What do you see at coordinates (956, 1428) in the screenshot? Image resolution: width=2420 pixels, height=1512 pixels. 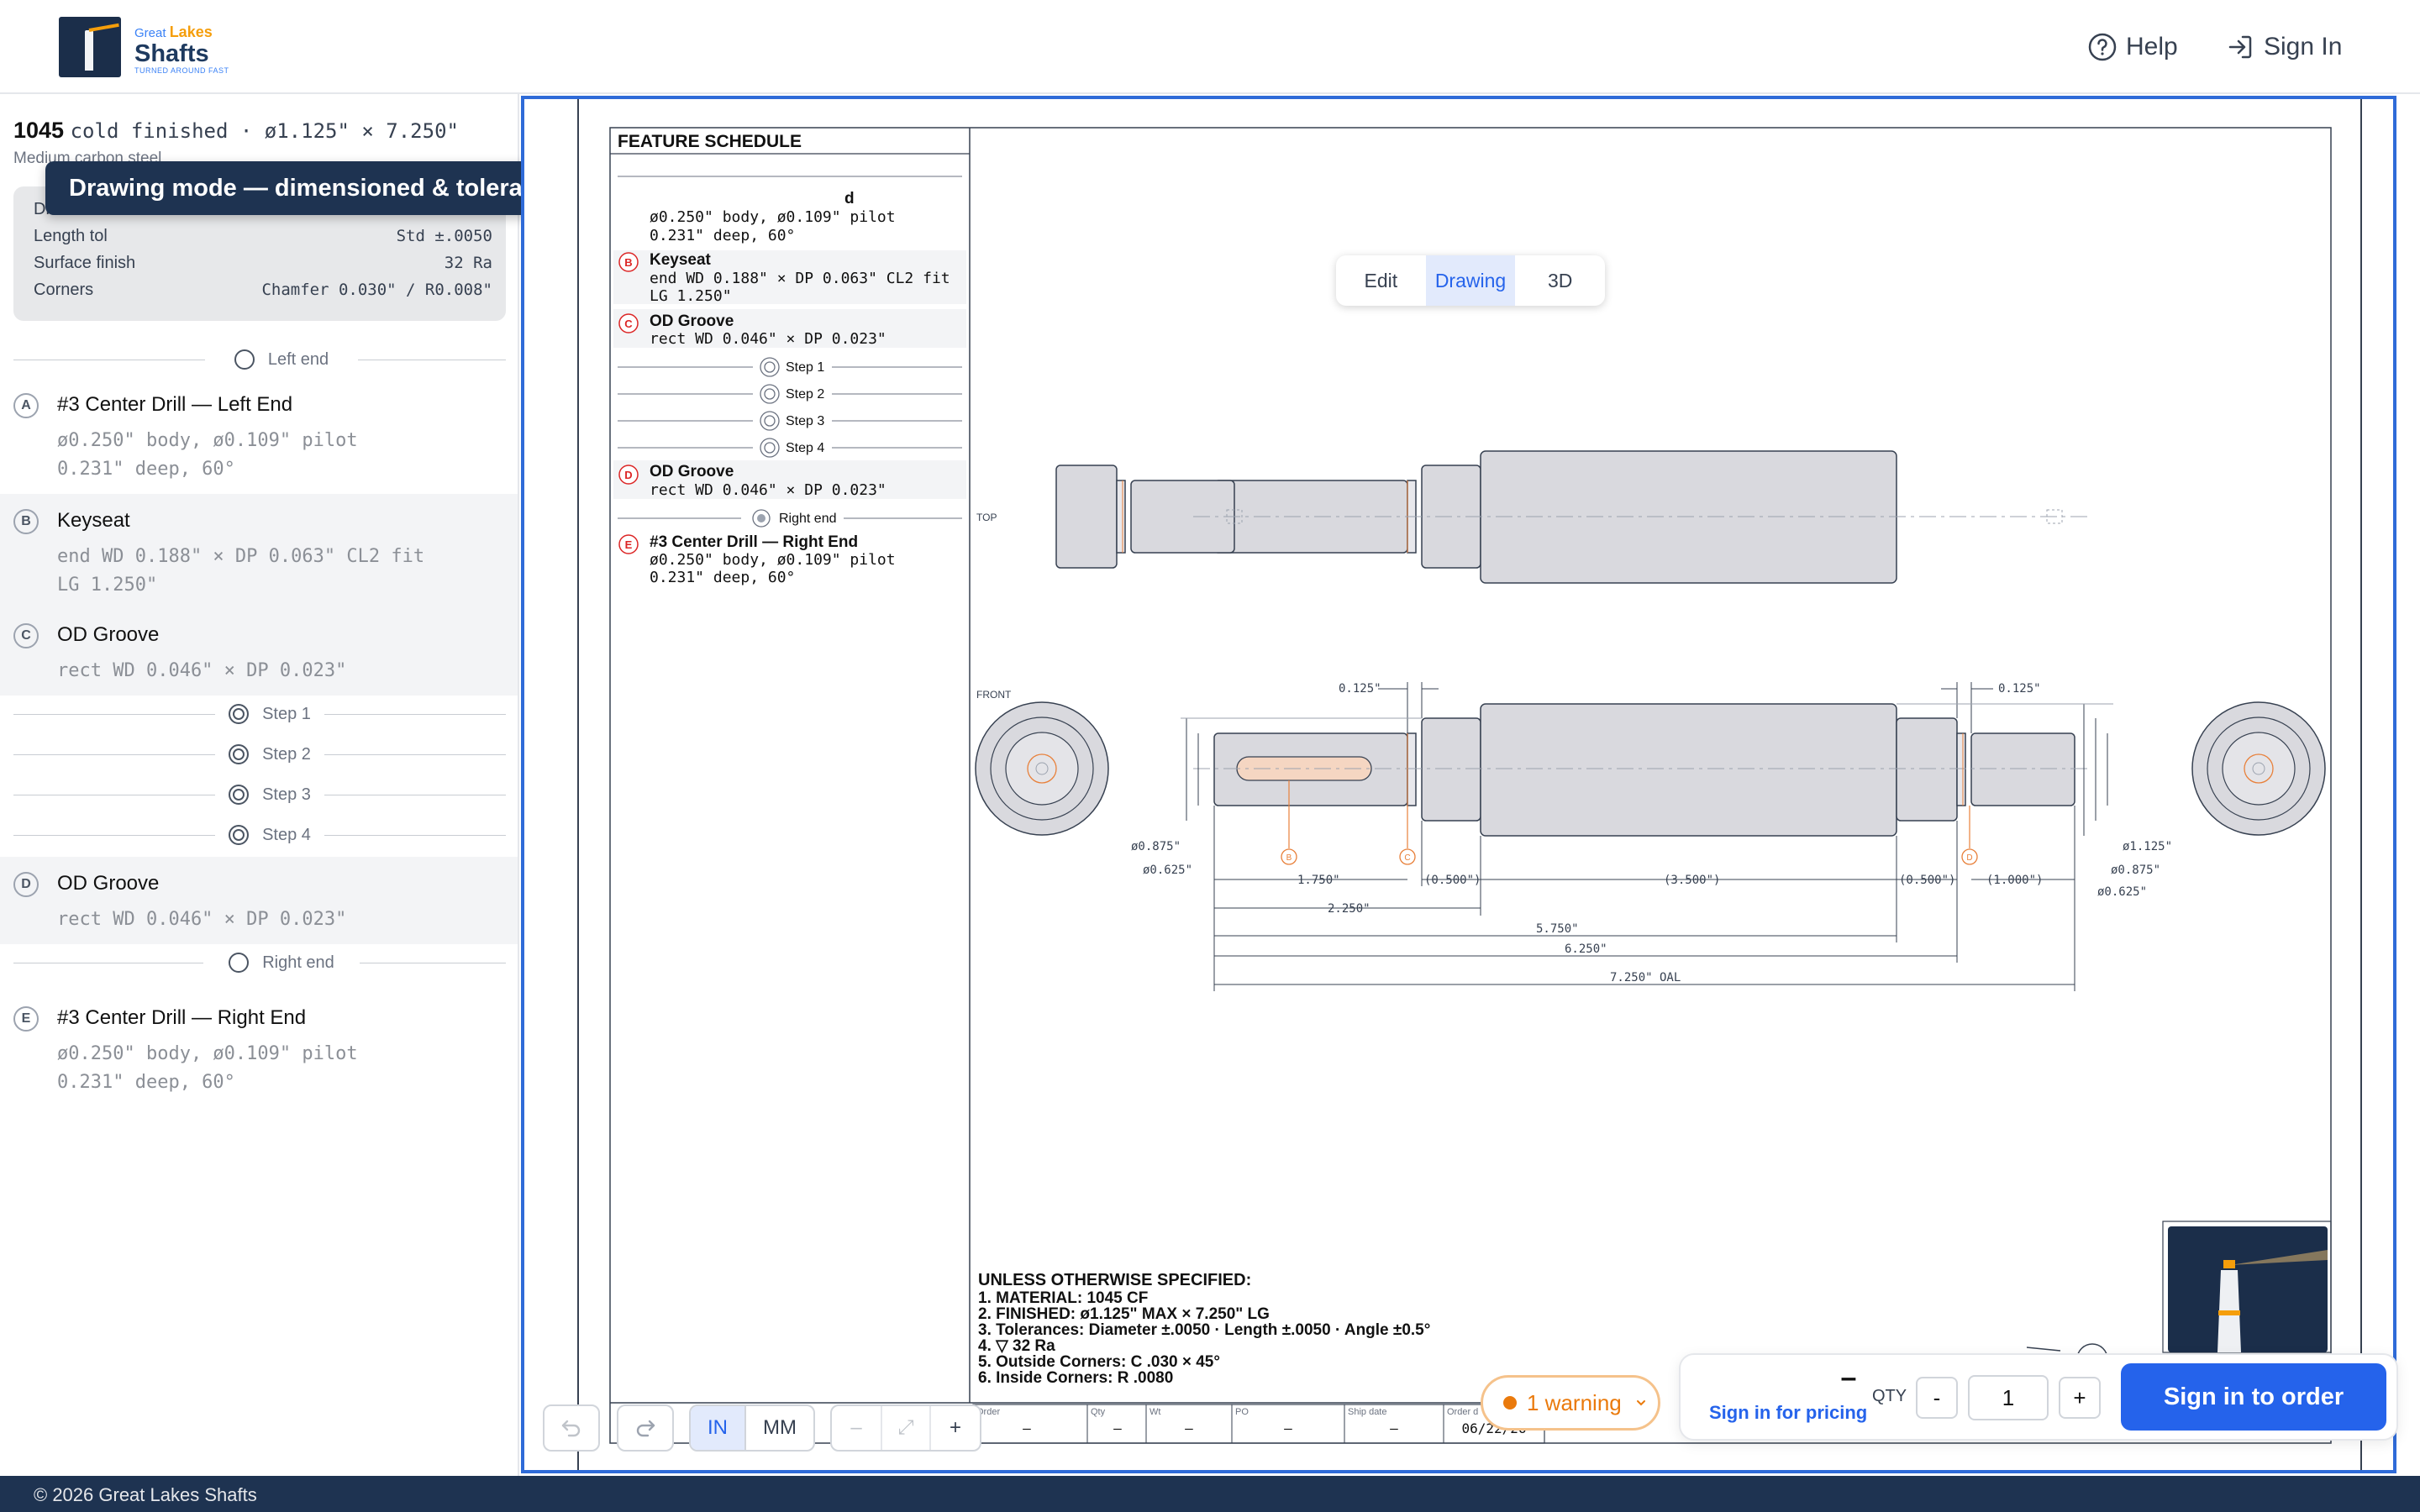 I see `zoom-in-button: +` at bounding box center [956, 1428].